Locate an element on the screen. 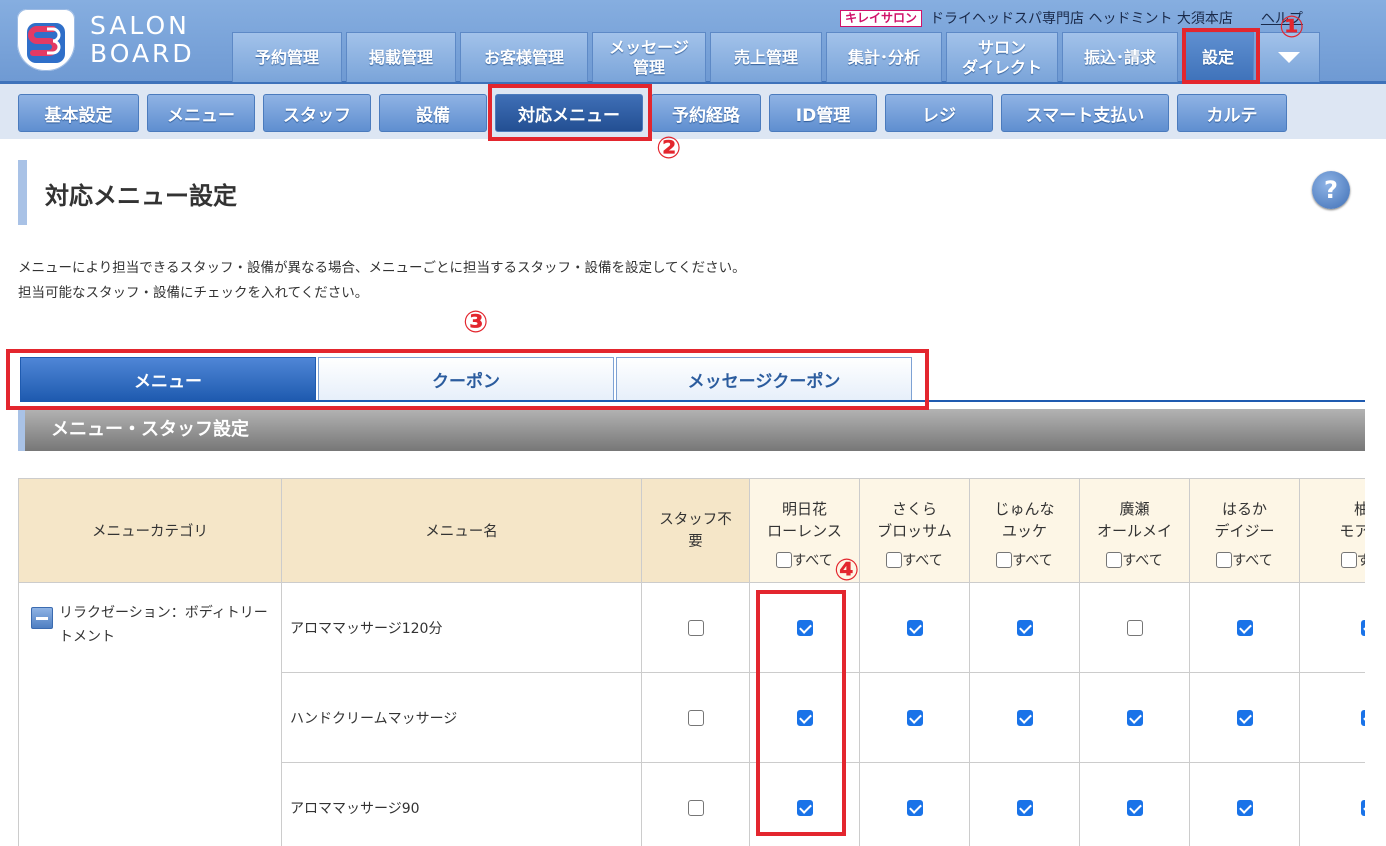 The width and height of the screenshot is (1386, 846). staff-name-line1: 柚希 is located at coordinates (1359, 508).